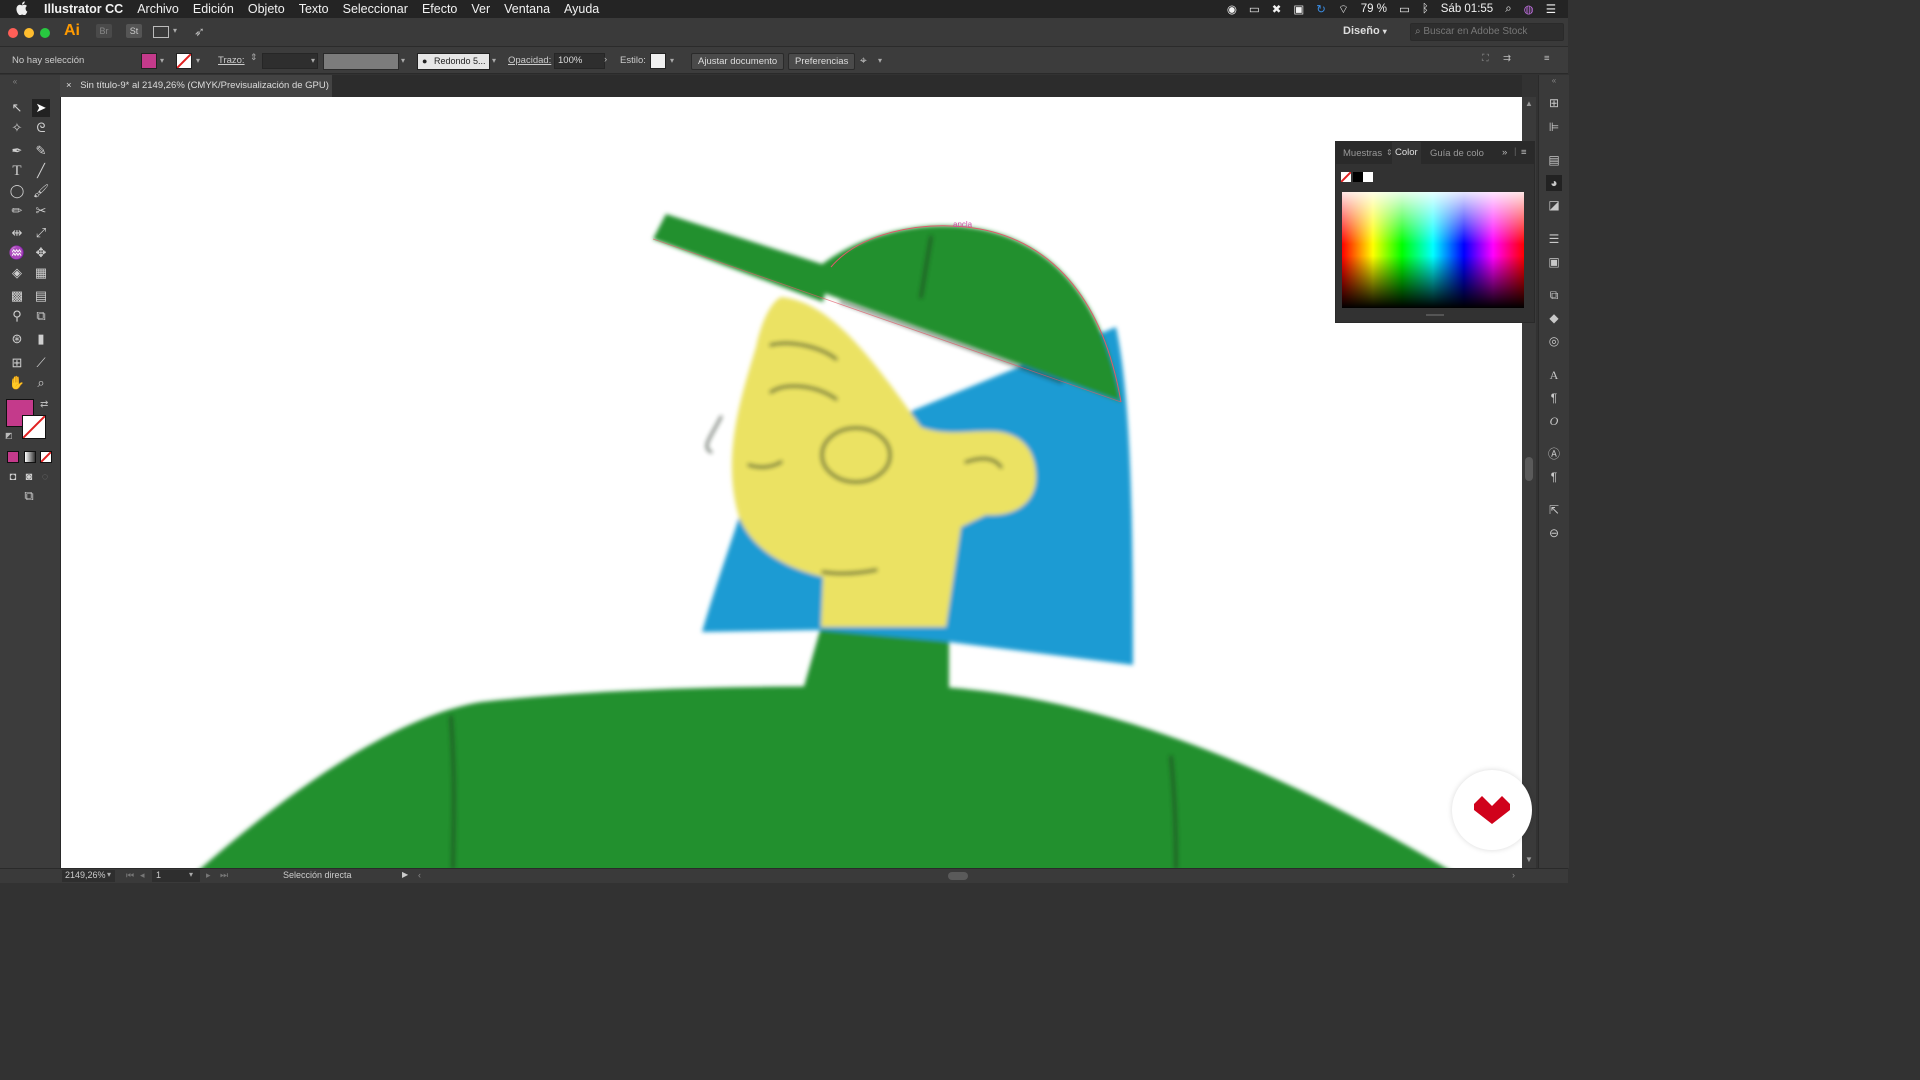  I want to click on control-menu-icon: ≡, so click(1547, 58).